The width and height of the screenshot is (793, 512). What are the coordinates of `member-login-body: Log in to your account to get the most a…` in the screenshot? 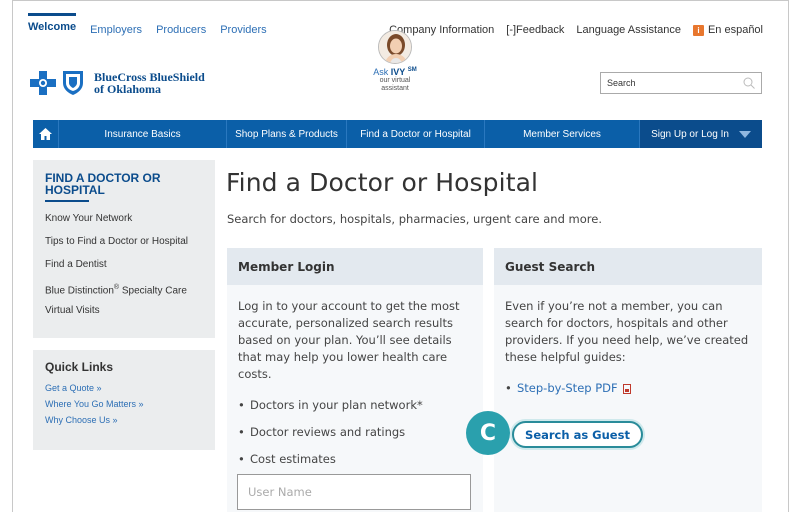 It's located at (349, 340).